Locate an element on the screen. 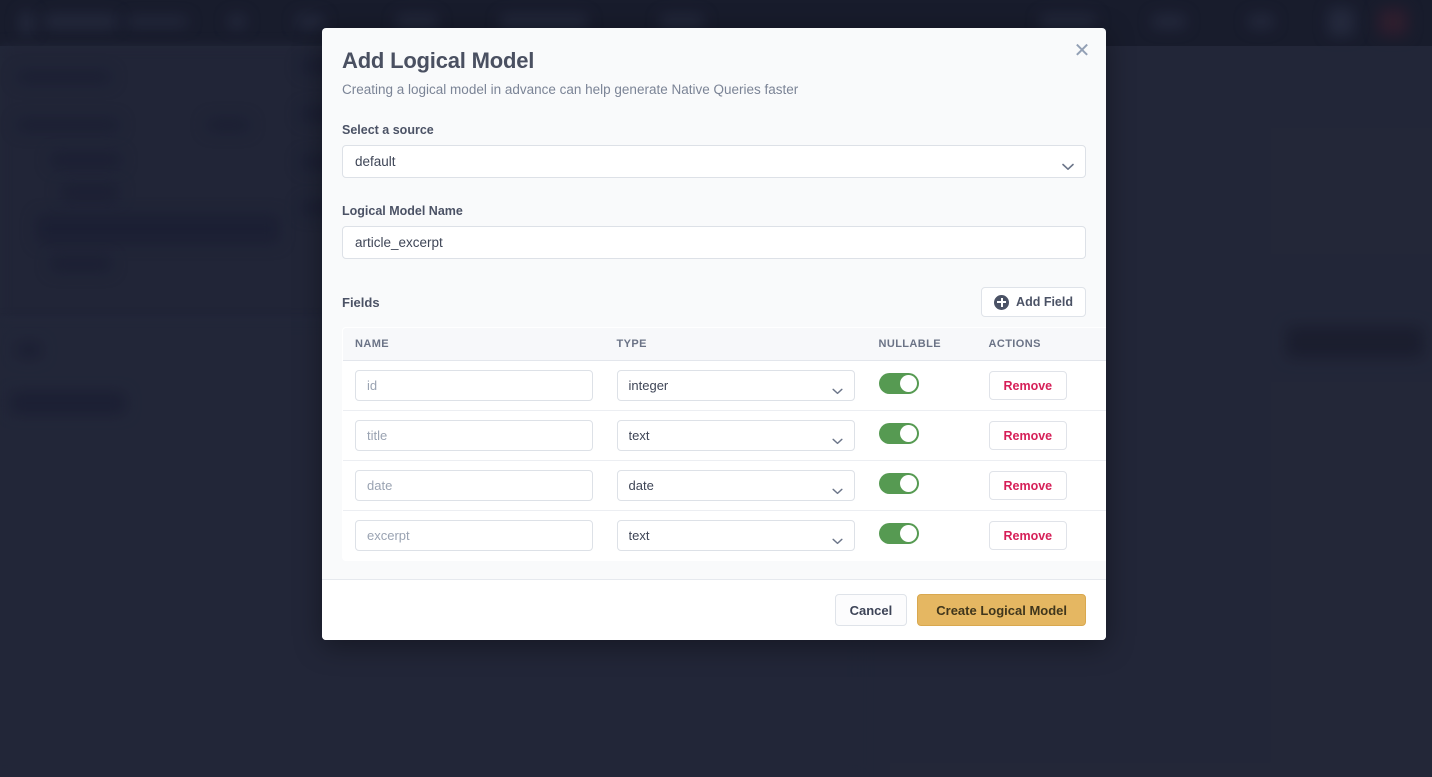 This screenshot has width=1432, height=777. fields-table-header-row: NAME TYPE NULLABLE ACTIONS is located at coordinates (724, 344).